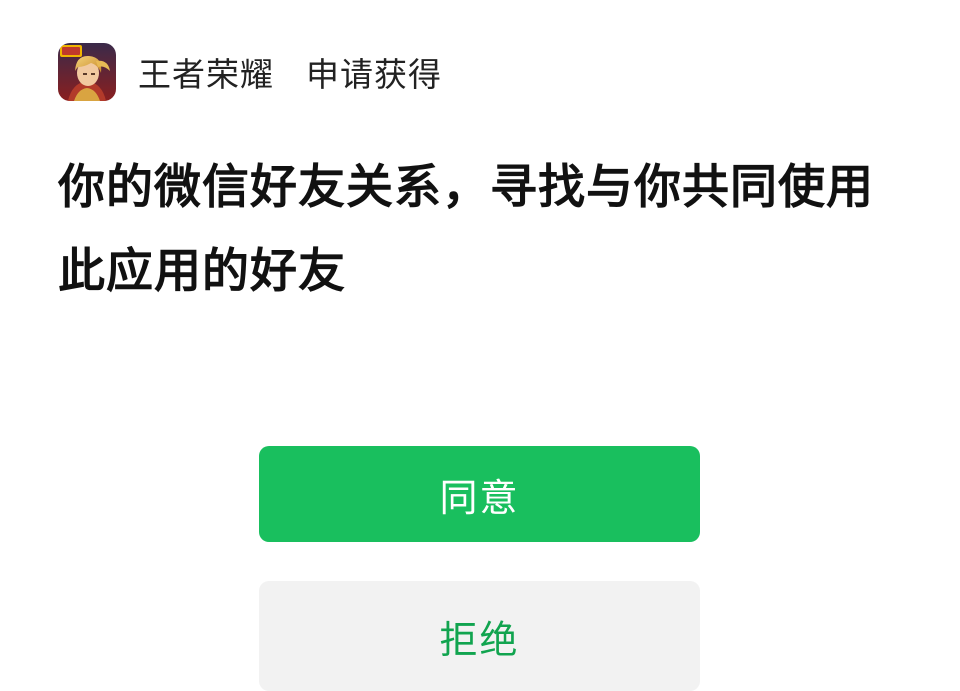 This screenshot has height=691, width=960. Describe the element at coordinates (374, 74) in the screenshot. I see `request-label: 申请获得` at that location.